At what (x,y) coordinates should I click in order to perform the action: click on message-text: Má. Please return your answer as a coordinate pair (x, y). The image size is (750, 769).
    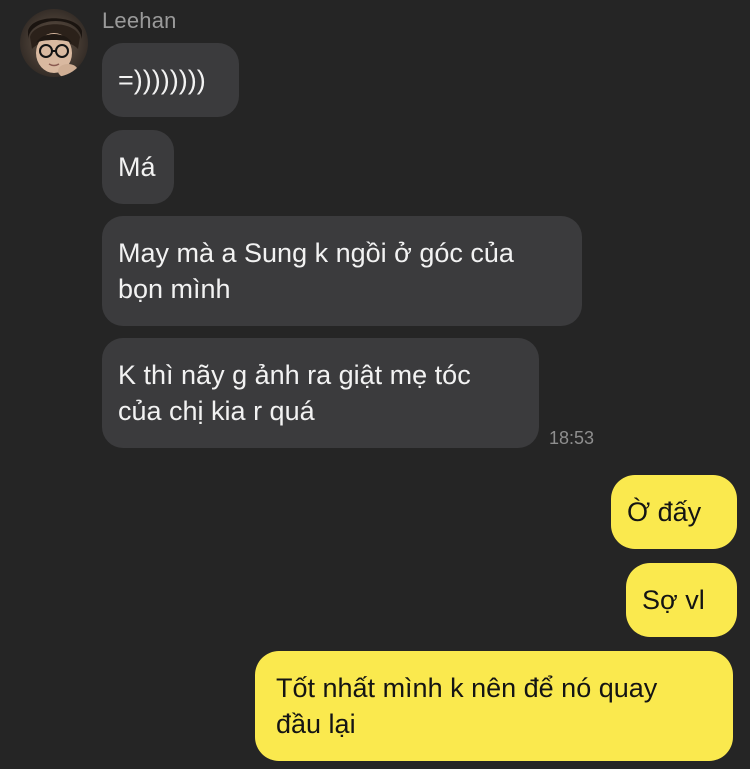
    Looking at the image, I should click on (137, 167).